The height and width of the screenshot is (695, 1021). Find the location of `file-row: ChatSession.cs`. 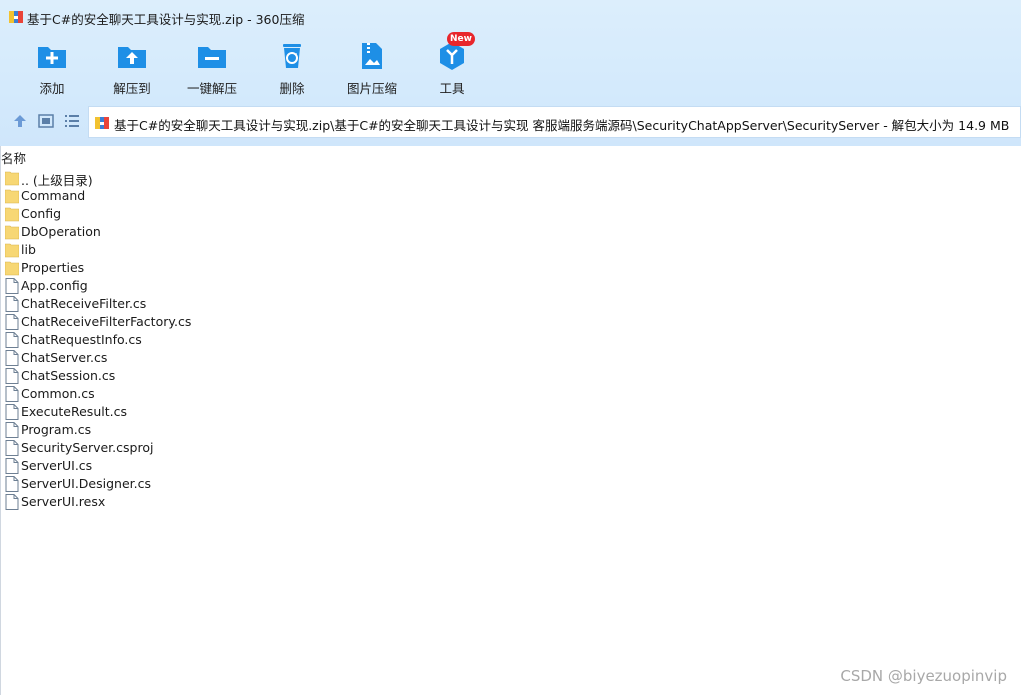

file-row: ChatSession.cs is located at coordinates (151, 376).